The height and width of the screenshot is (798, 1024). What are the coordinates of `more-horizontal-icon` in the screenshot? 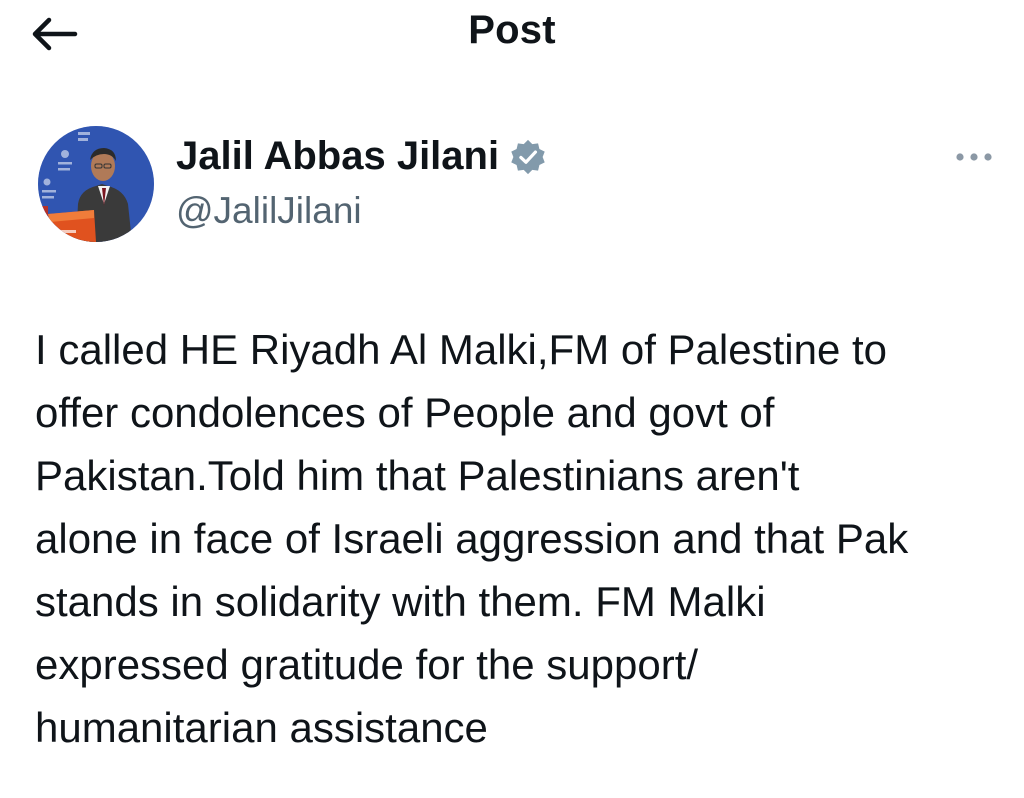 It's located at (974, 157).